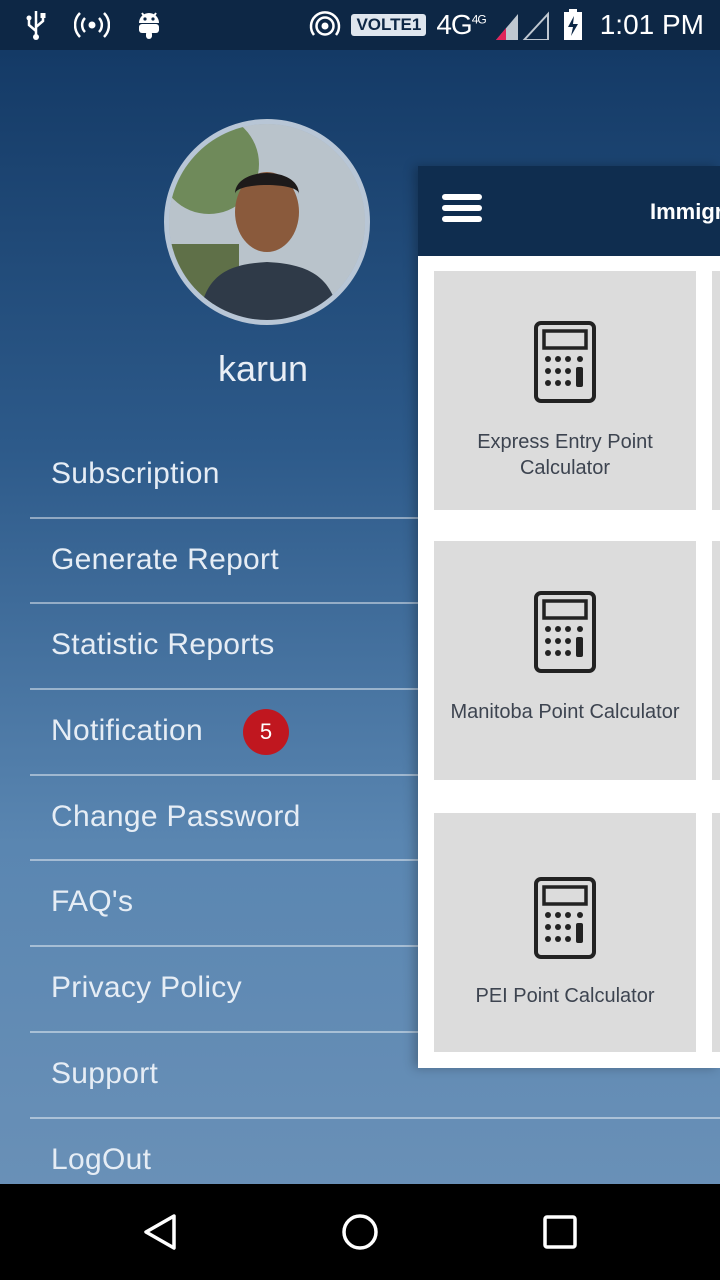 Image resolution: width=720 pixels, height=1280 pixels. I want to click on back-icon, so click(160, 1232).